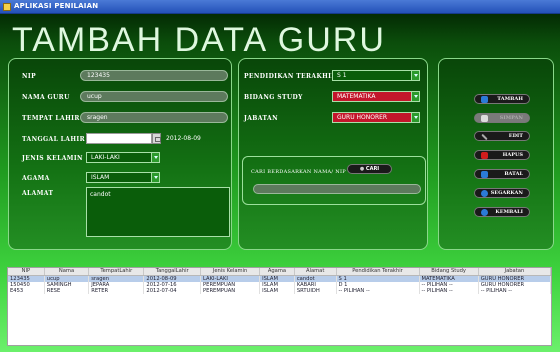 Image resolution: width=560 pixels, height=352 pixels. Describe the element at coordinates (67, 290) in the screenshot. I see `table-cell: RESE` at that location.